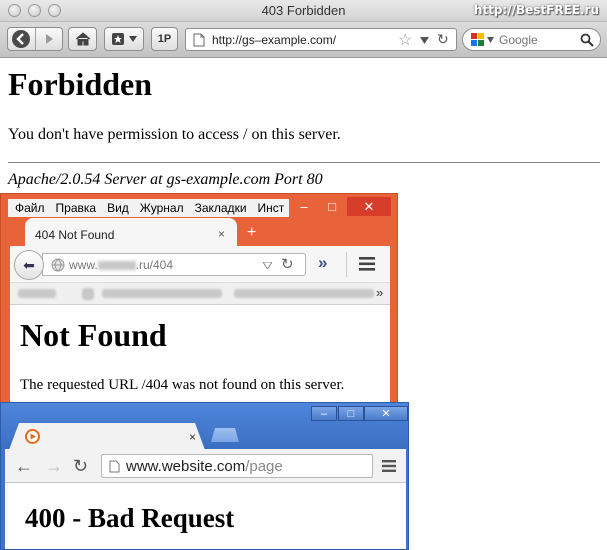 This screenshot has height=550, width=607. What do you see at coordinates (54, 466) in the screenshot?
I see `forward-arrow-icon: →` at bounding box center [54, 466].